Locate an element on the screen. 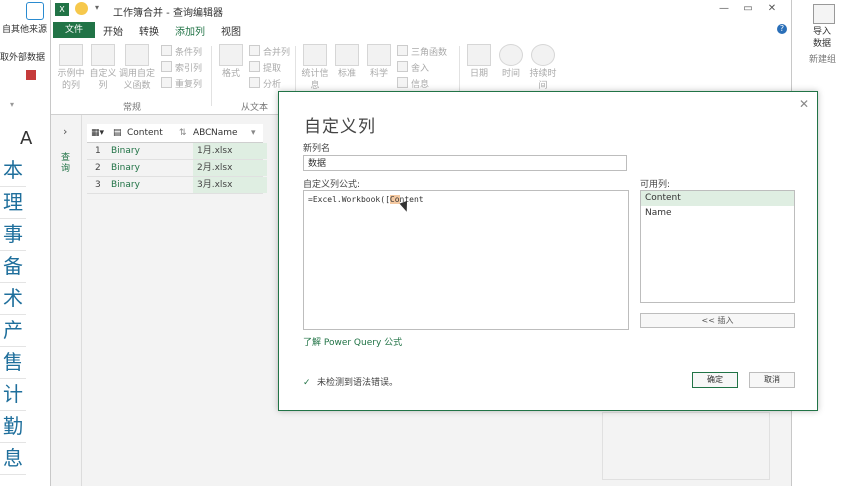 Image resolution: width=864 pixels, height=486 pixels. info-icon is located at coordinates (402, 82).